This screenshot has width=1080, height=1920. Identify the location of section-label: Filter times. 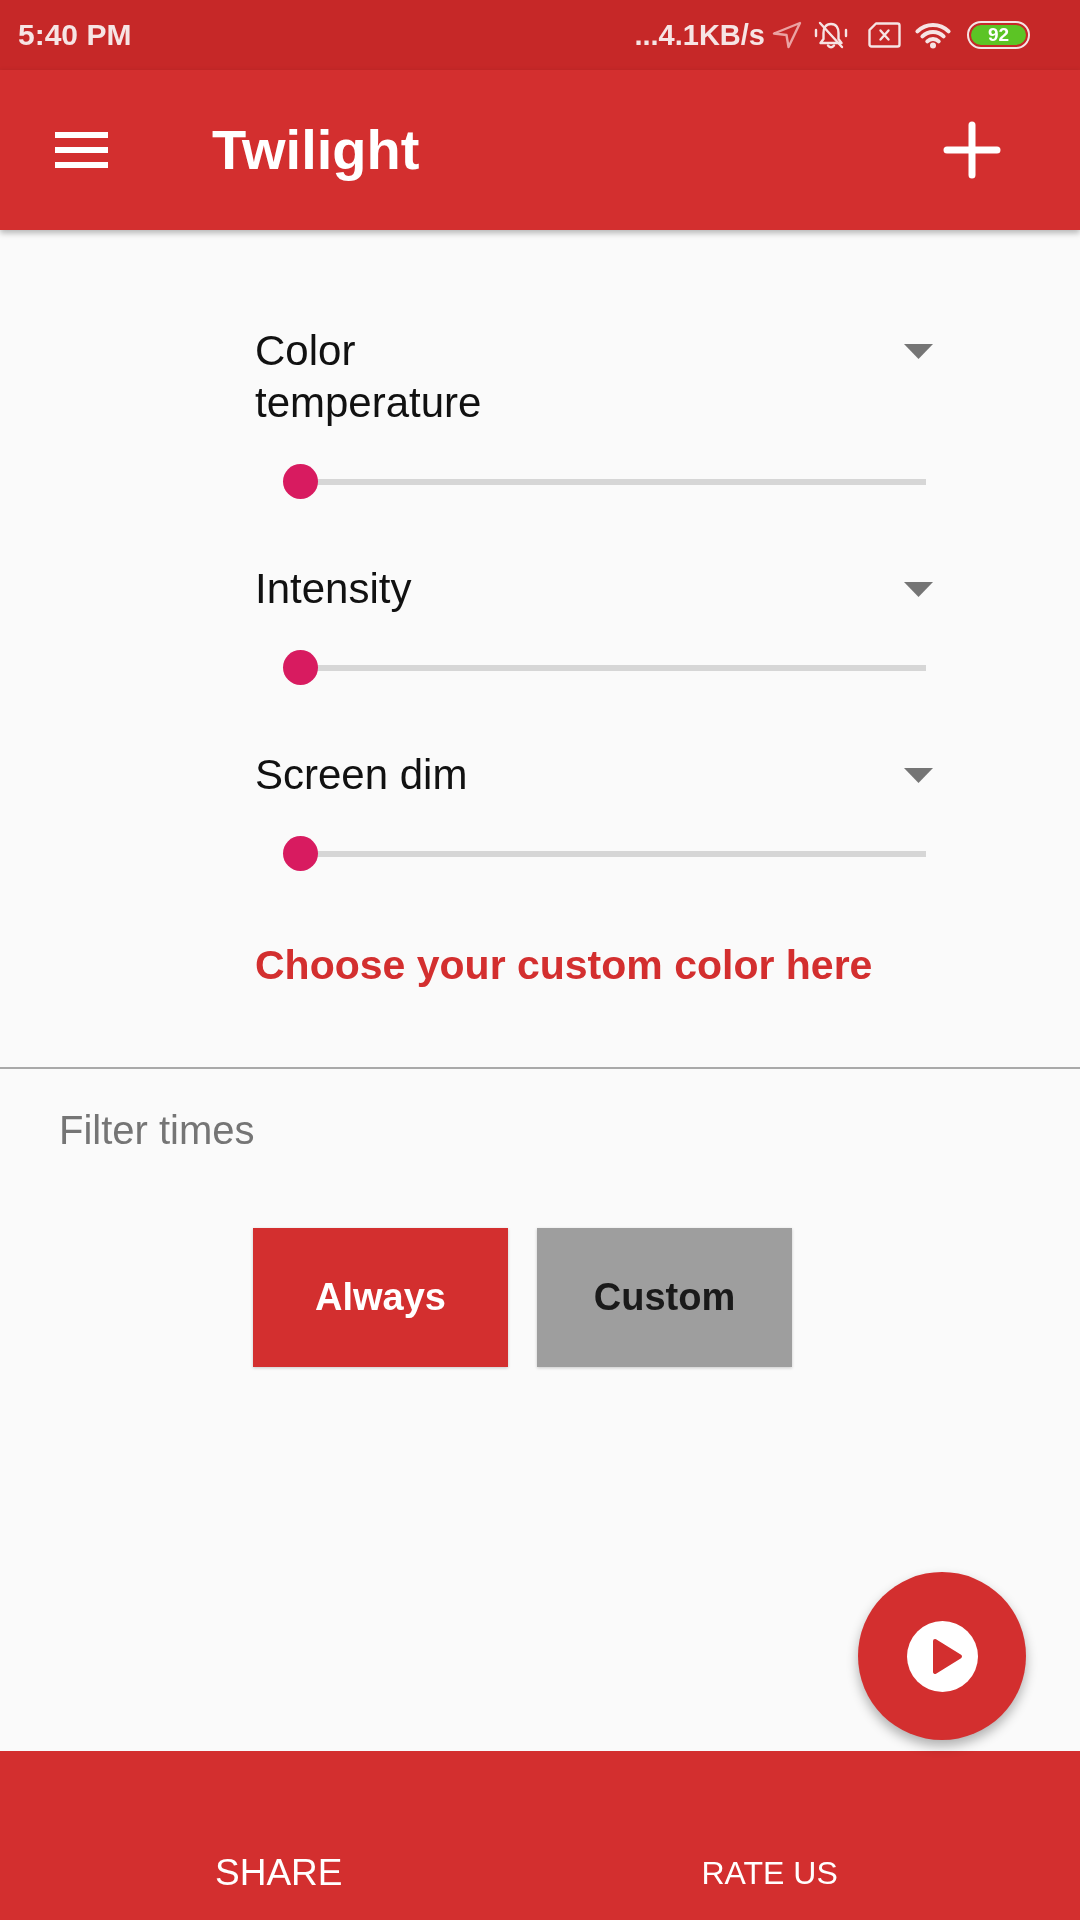
(157, 1130).